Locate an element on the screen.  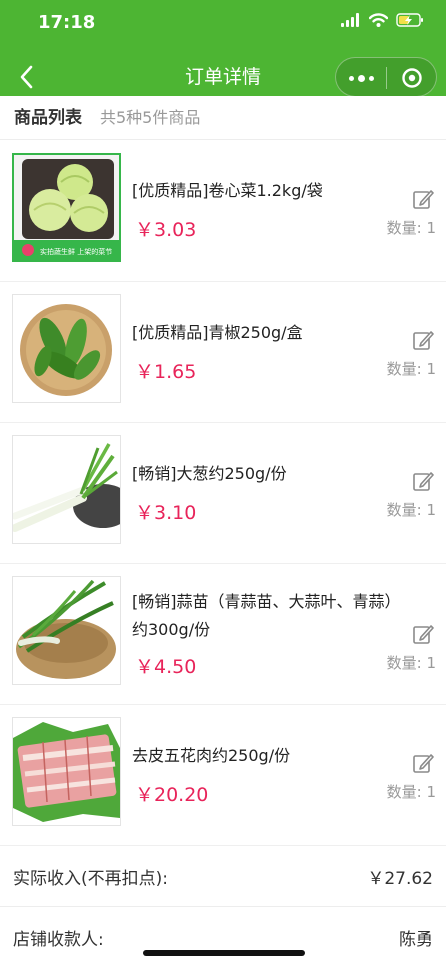
product-image: 实拍蔬生鲜 上架的菜节 is located at coordinates (66, 207).